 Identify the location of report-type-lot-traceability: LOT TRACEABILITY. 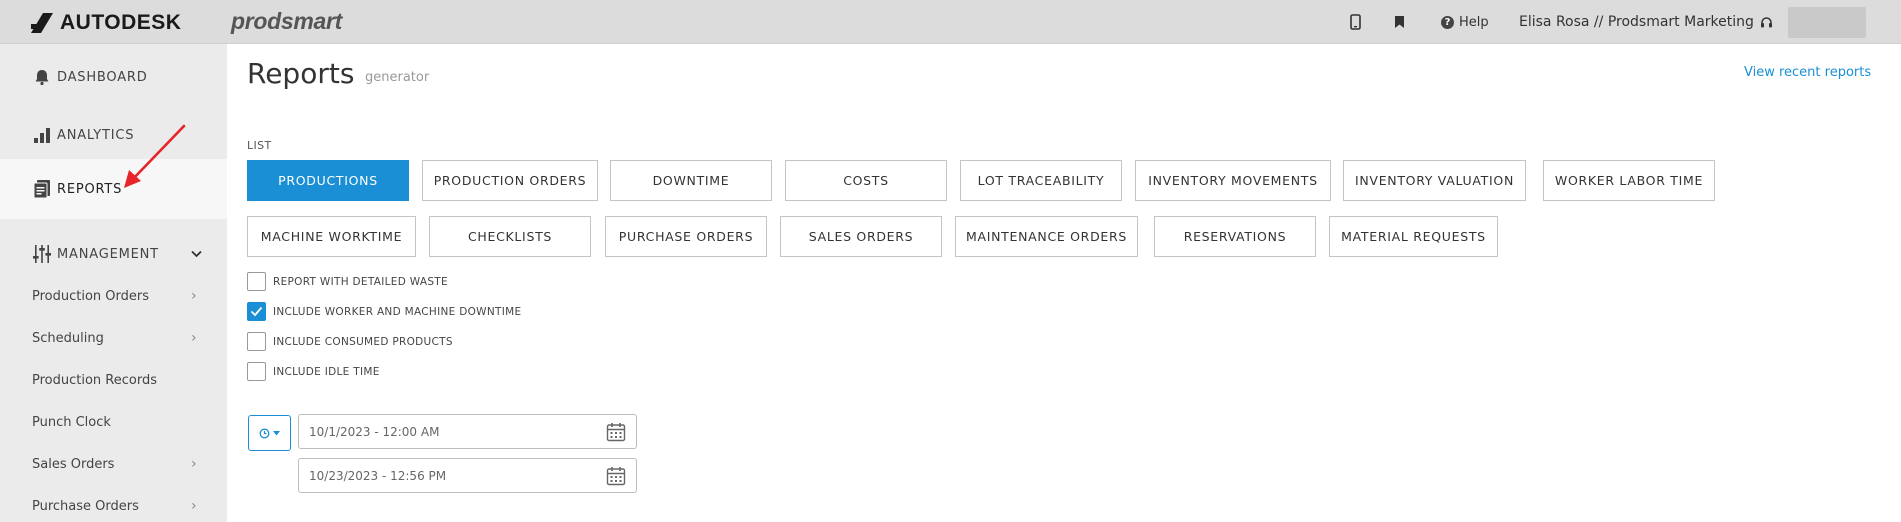
(1041, 180).